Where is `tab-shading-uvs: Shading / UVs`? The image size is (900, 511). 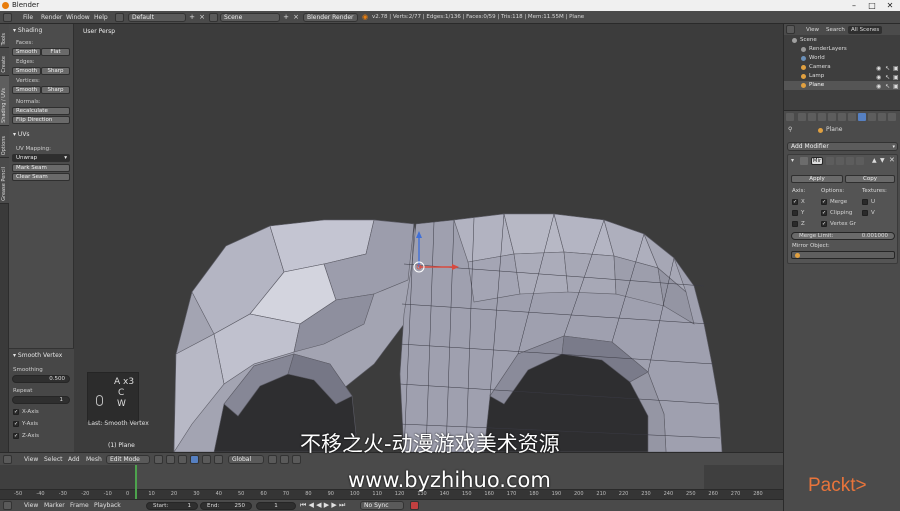 tab-shading-uvs: Shading / UVs is located at coordinates (4, 101).